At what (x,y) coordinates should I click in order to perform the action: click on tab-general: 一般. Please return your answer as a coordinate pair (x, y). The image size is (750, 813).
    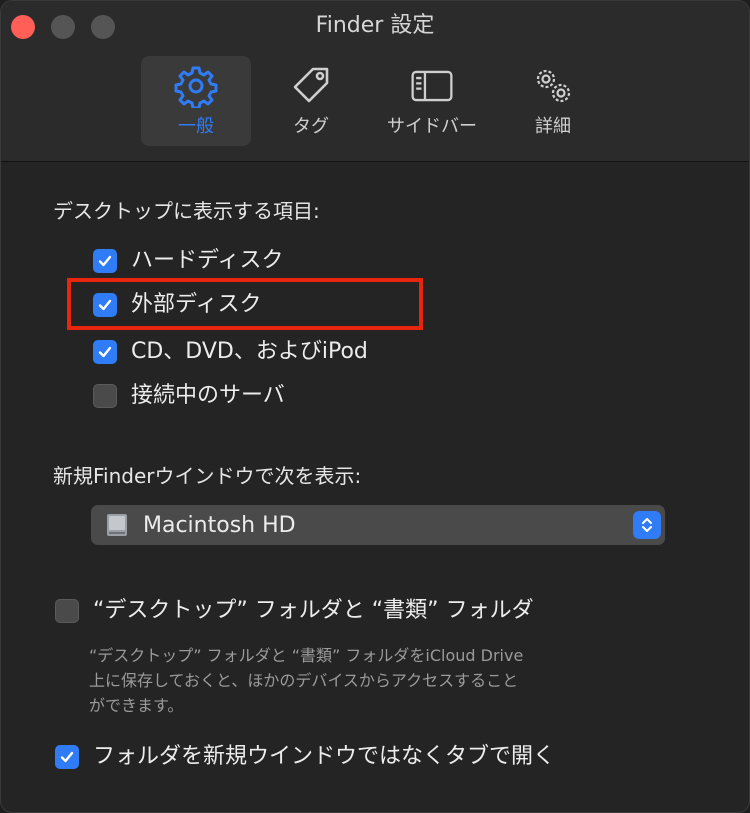
    Looking at the image, I should click on (196, 101).